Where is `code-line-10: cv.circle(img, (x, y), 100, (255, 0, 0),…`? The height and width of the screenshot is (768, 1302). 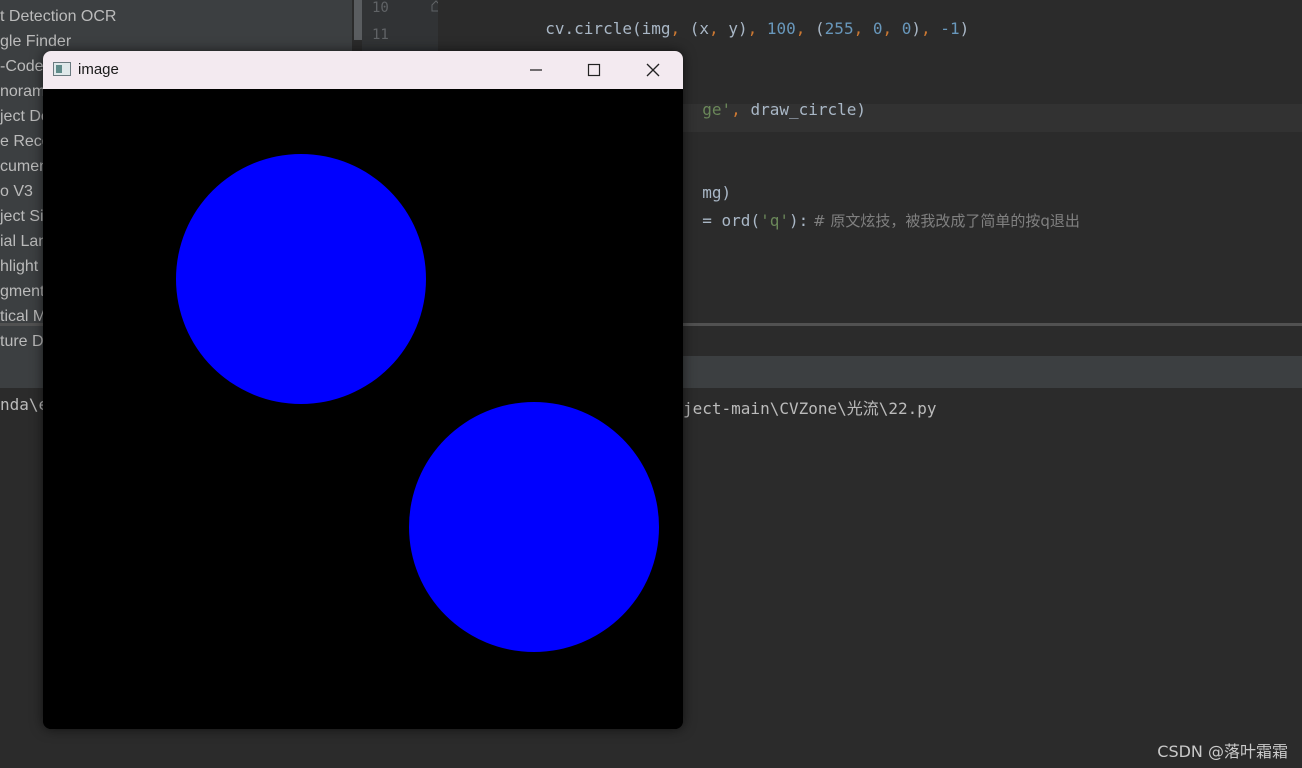
code-line-10: cv.circle(img, (x, y), 100, (255, 0, 0),… is located at coordinates (747, 19).